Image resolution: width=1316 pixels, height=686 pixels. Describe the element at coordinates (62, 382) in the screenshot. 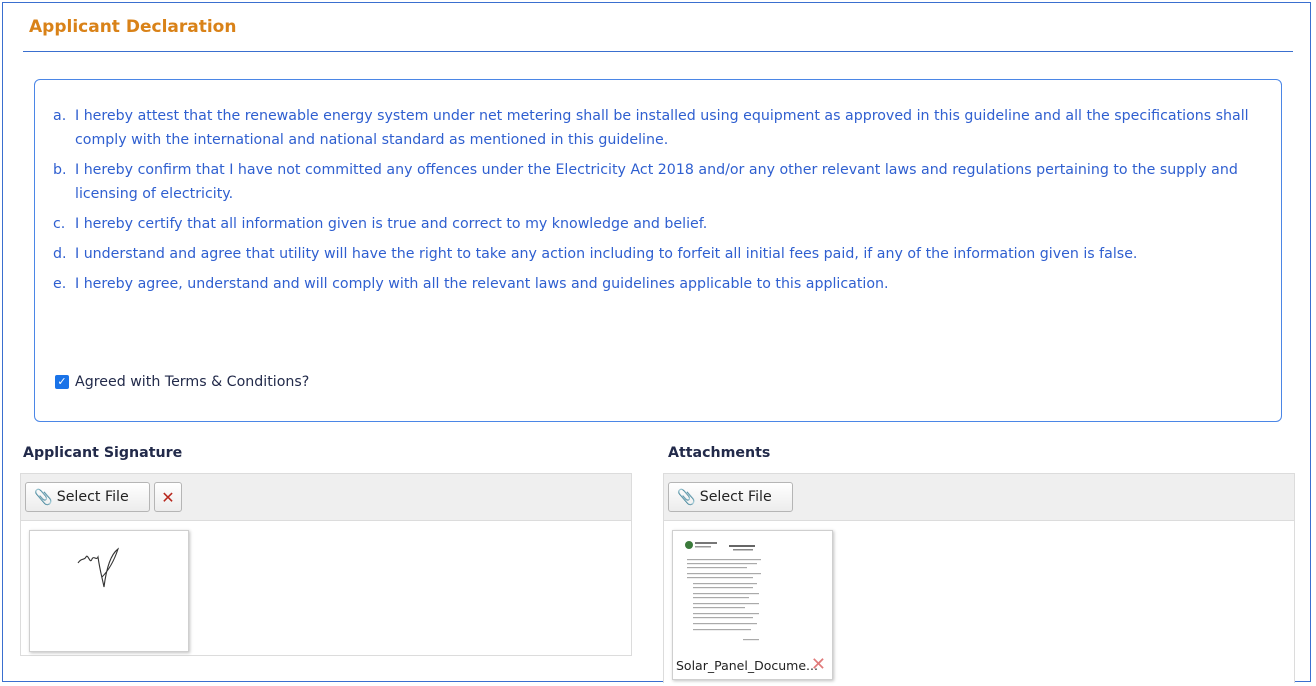

I see `agree-terms-checkbox: ✓` at that location.